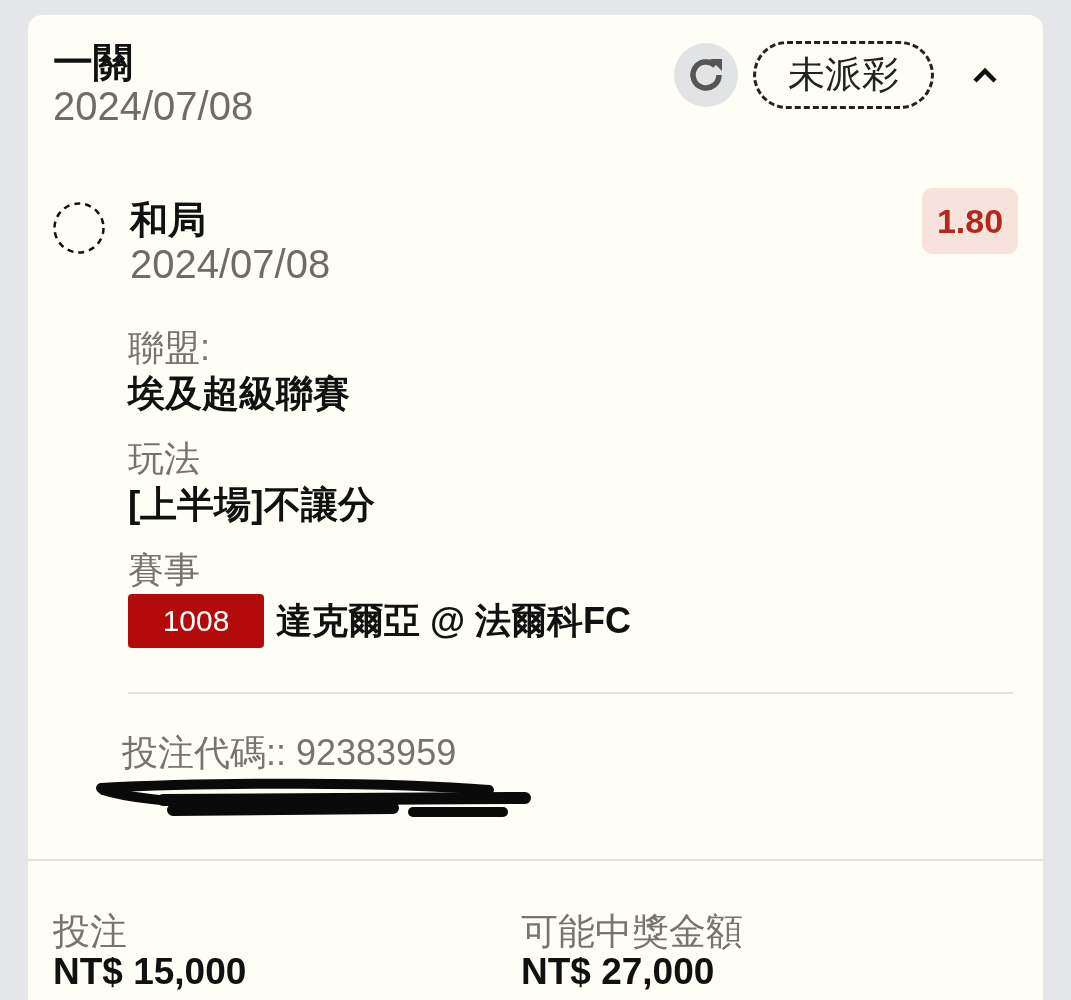  Describe the element at coordinates (970, 221) in the screenshot. I see `odds-badge: 1.80` at that location.